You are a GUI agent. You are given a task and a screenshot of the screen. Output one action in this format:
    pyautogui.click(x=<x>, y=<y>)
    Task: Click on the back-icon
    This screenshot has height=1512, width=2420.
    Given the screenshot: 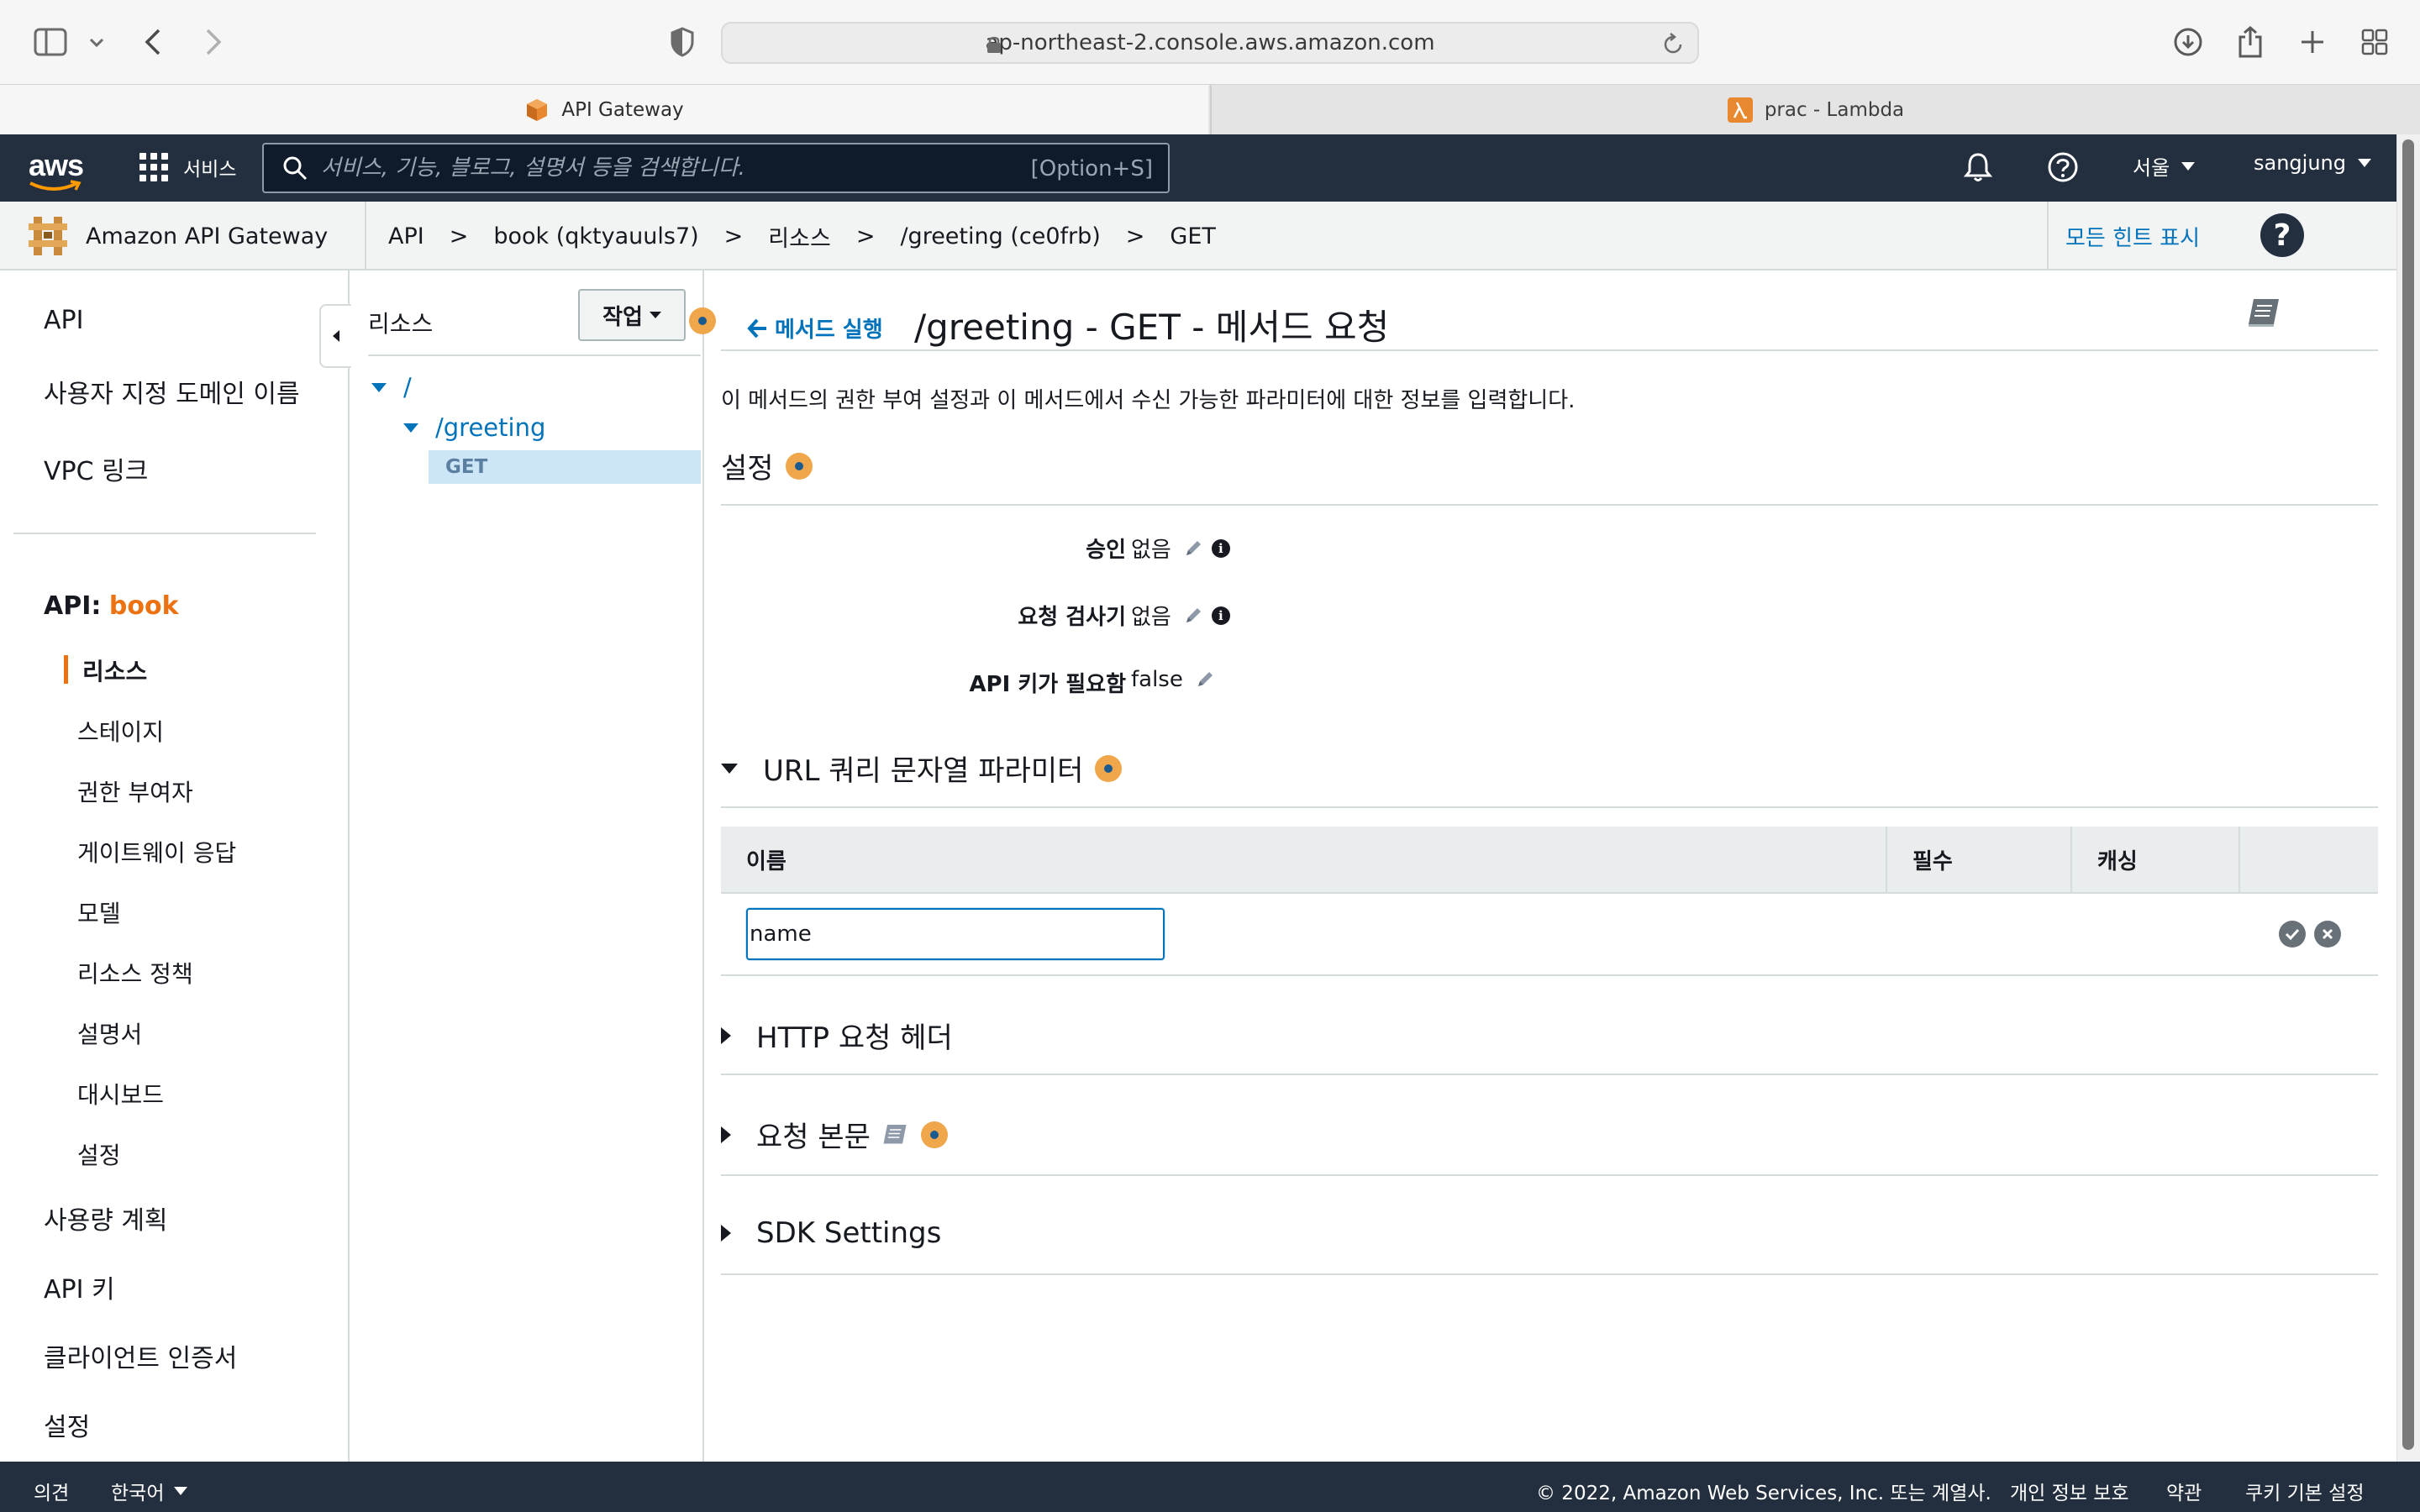 What is the action you would take?
    pyautogui.click(x=153, y=42)
    